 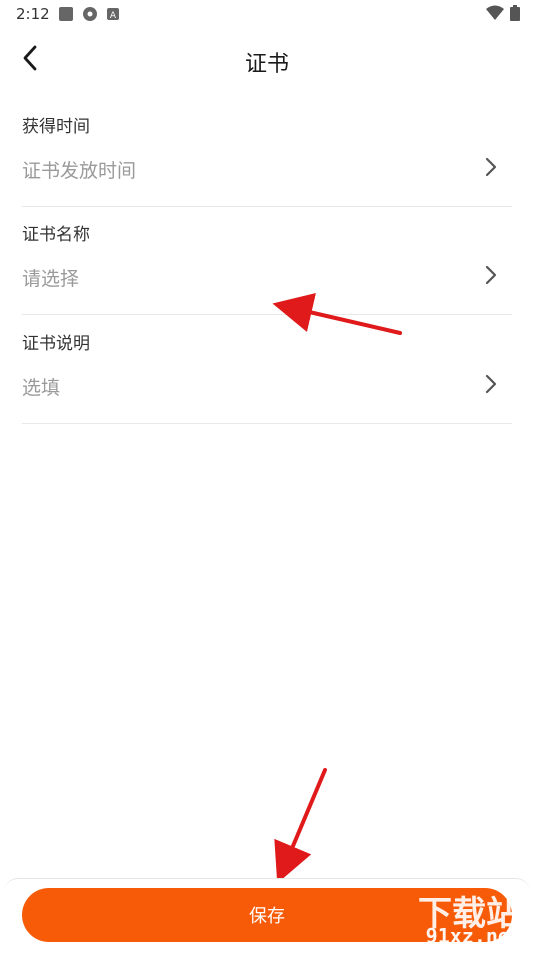 I want to click on form-row-obtain-time: 获得时间 证书发放时间, so click(x=267, y=152).